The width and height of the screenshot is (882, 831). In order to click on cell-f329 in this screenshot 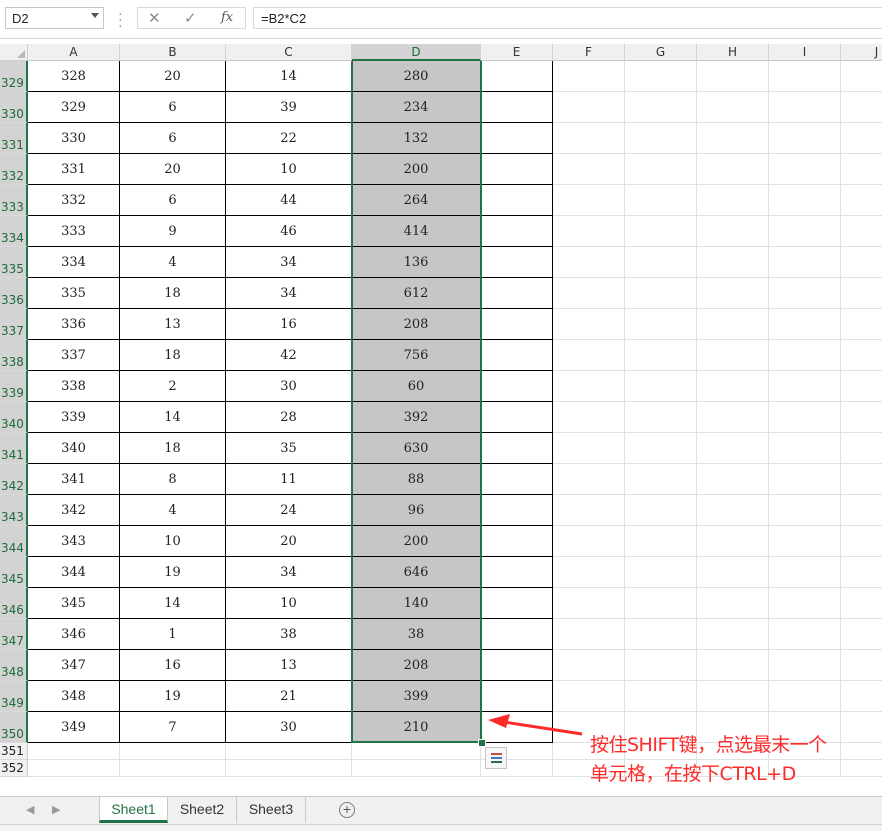, I will do `click(589, 76)`.